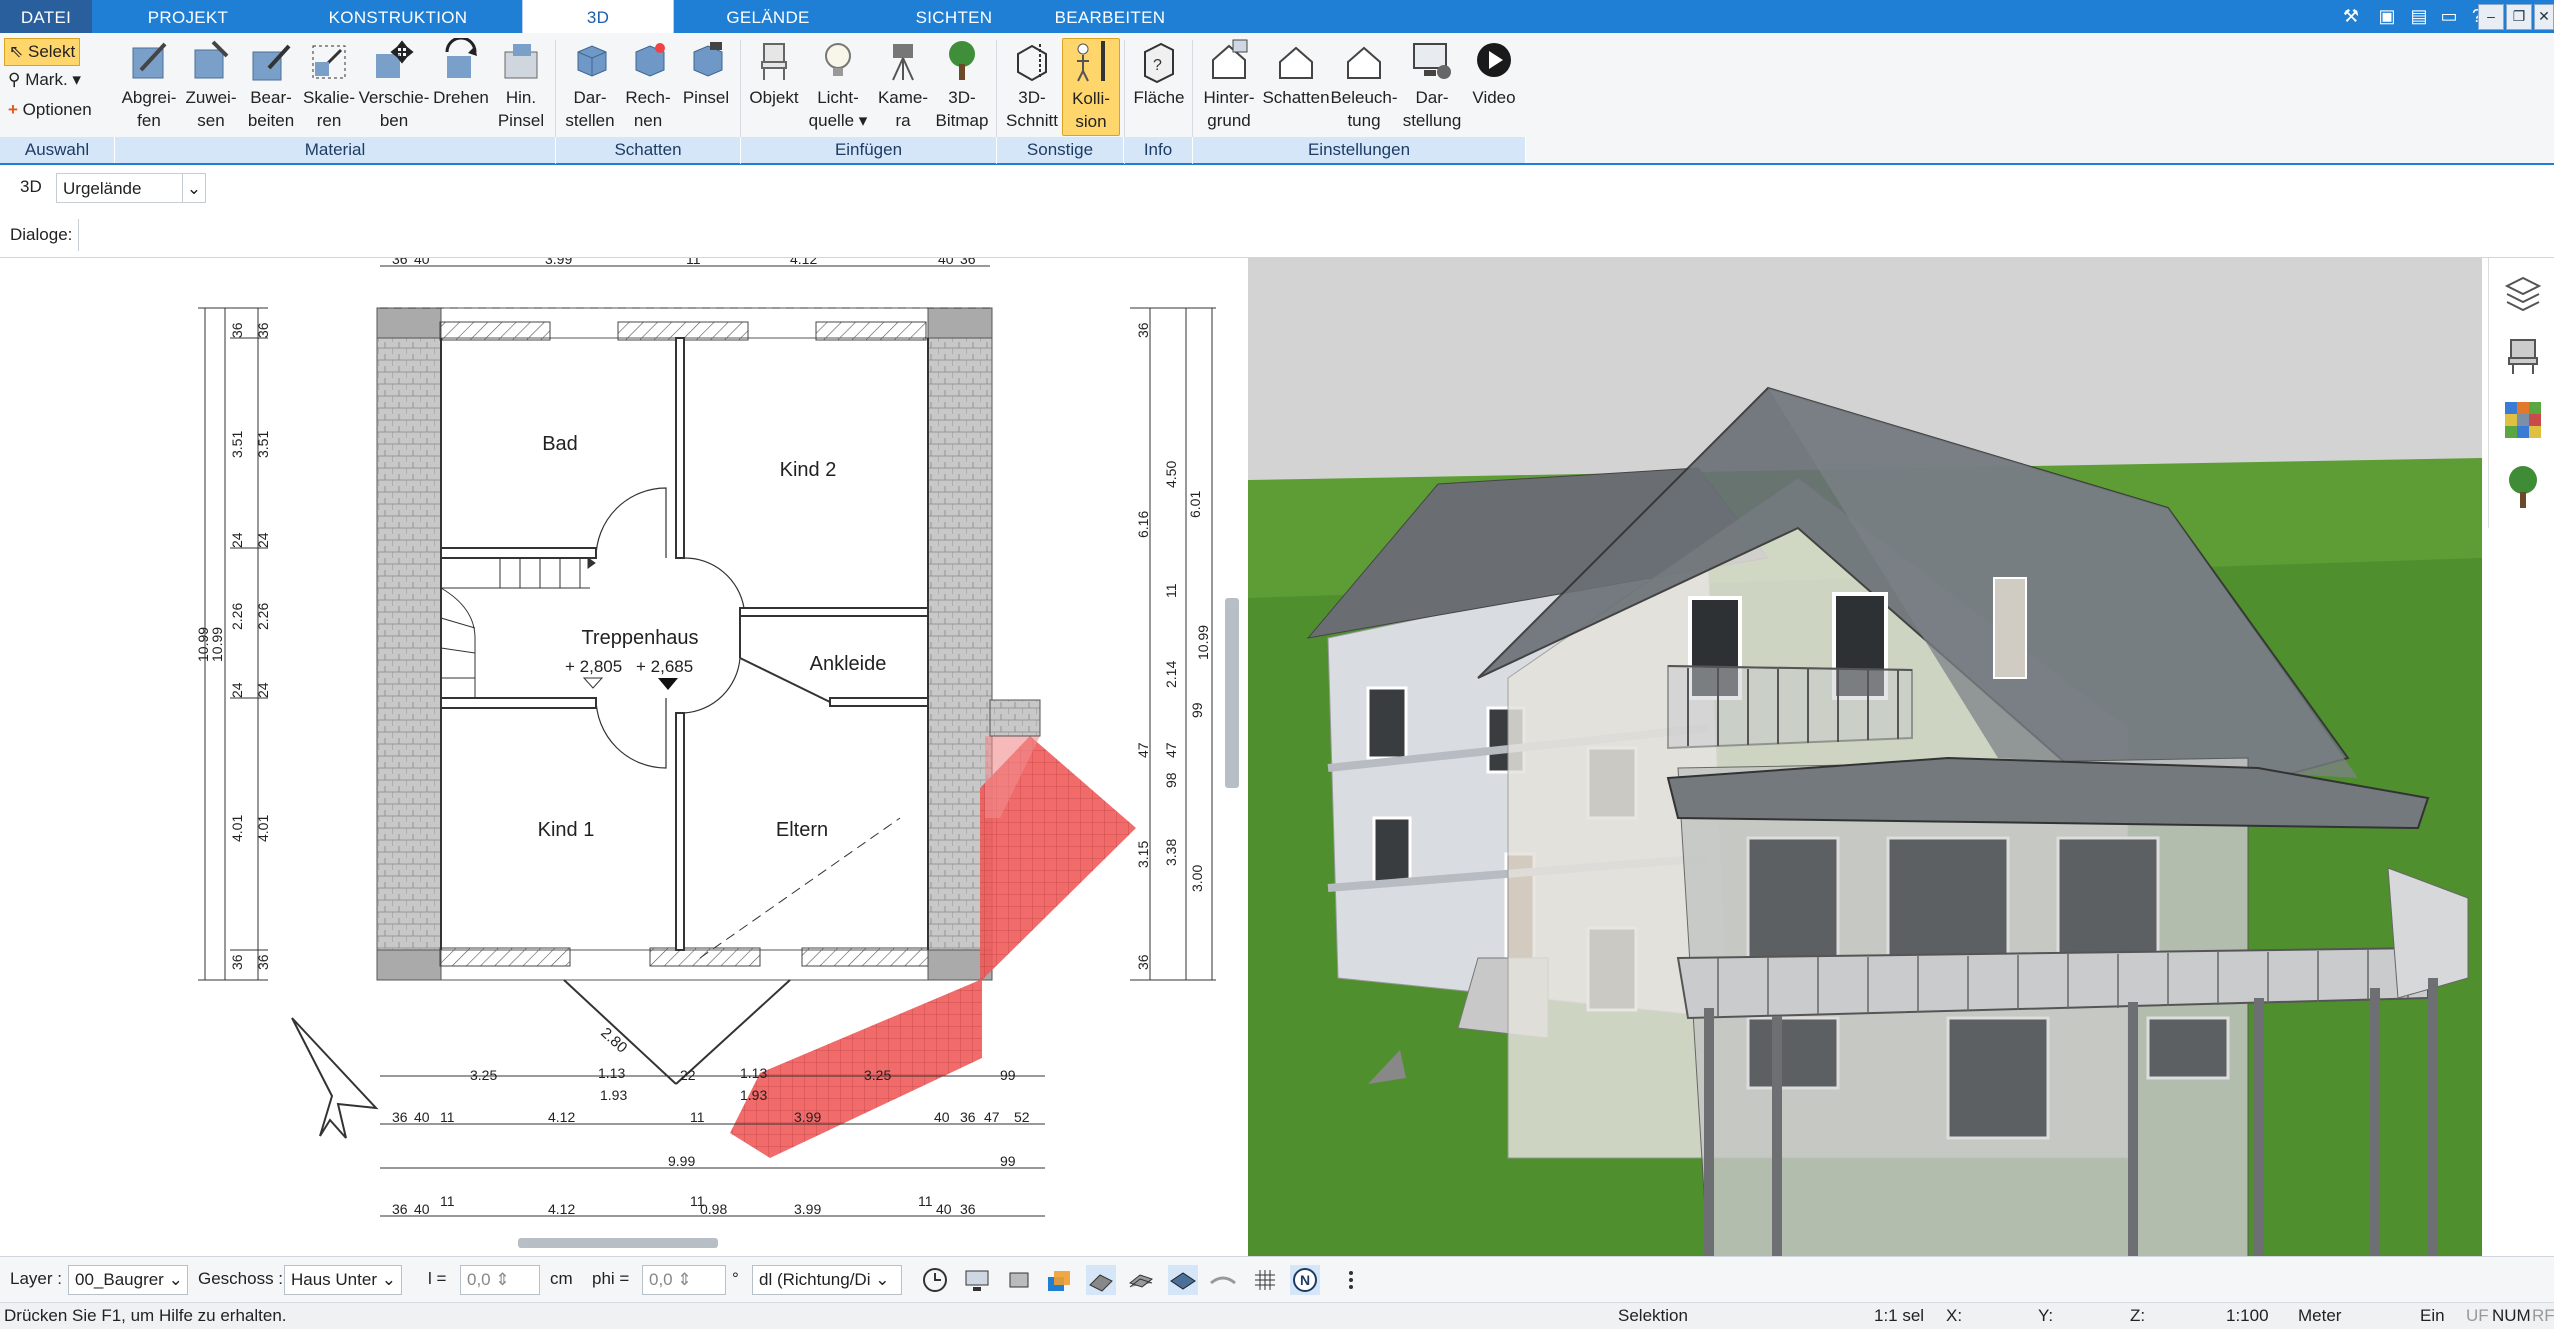  What do you see at coordinates (561, 1117) in the screenshot?
I see `svg-text: 4.12` at bounding box center [561, 1117].